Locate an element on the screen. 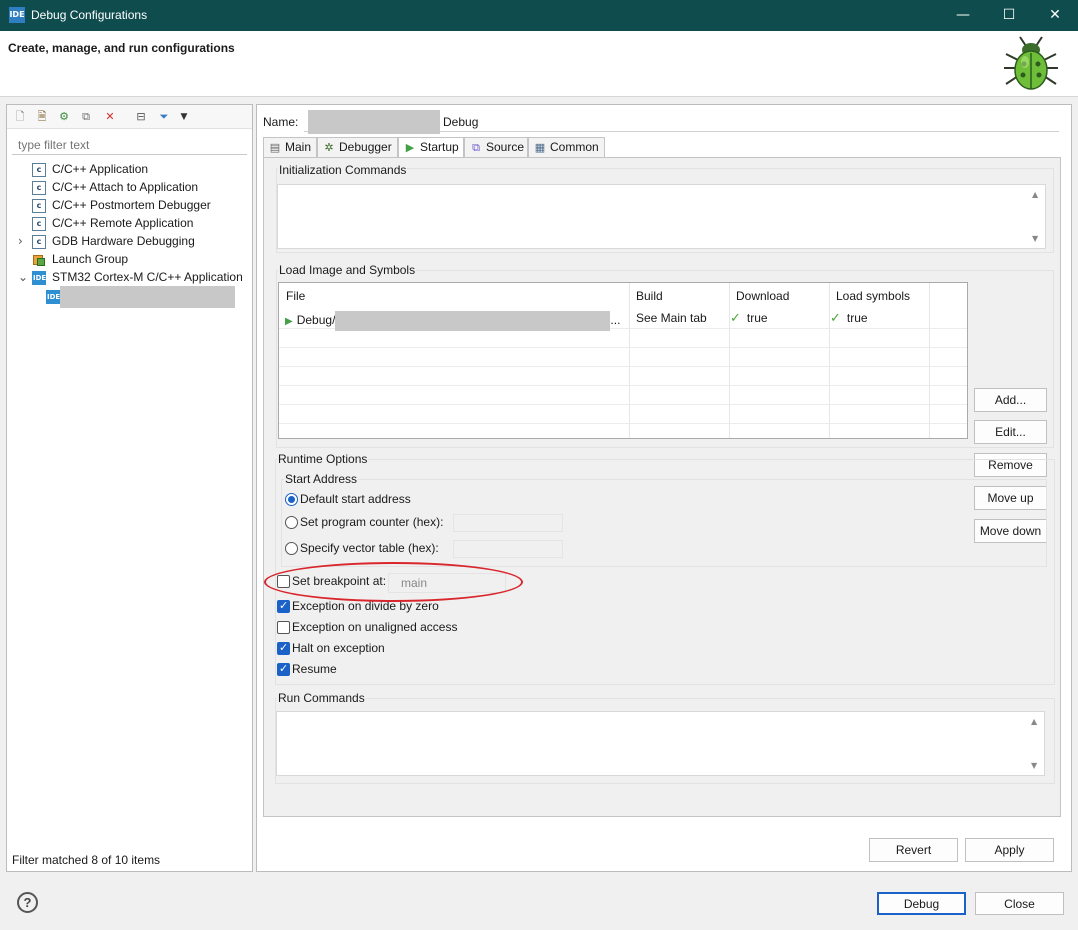  tree-item-label: GDB Hardware Debugging is located at coordinates (123, 241).